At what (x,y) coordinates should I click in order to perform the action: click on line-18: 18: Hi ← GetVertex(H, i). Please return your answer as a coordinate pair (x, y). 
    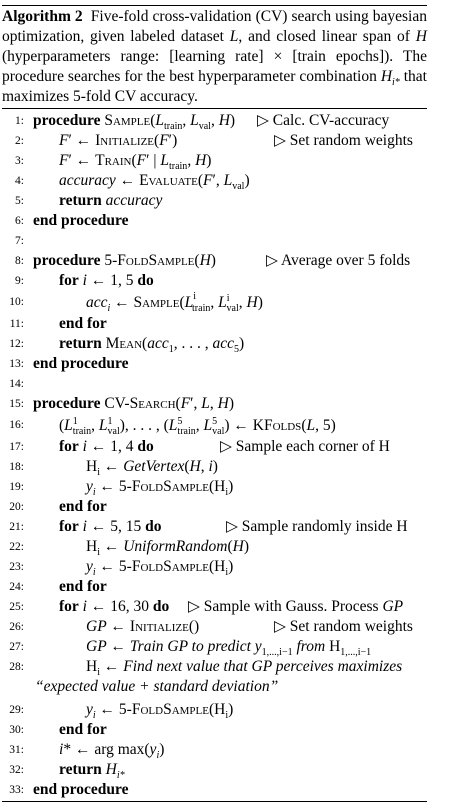
    Looking at the image, I should click on (214, 468).